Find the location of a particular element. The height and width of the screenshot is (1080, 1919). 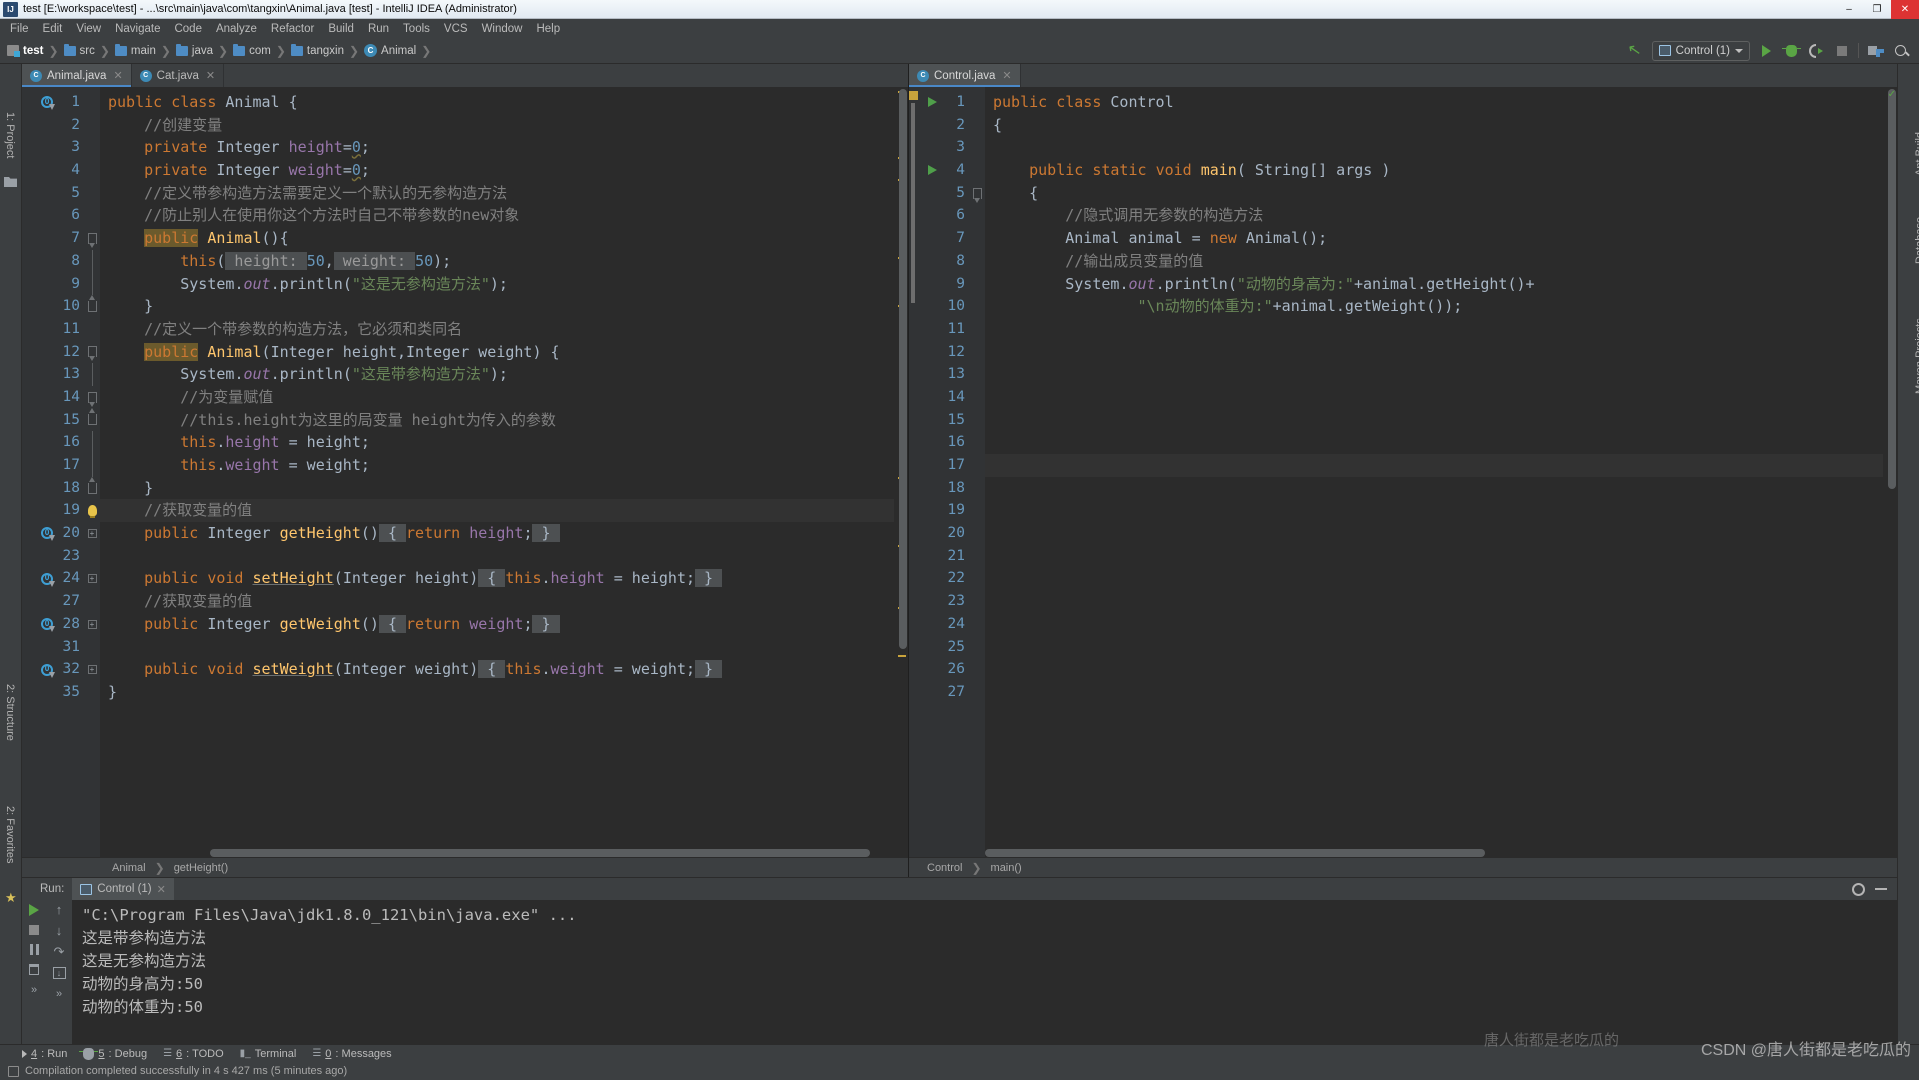

debug-button is located at coordinates (1791, 50).